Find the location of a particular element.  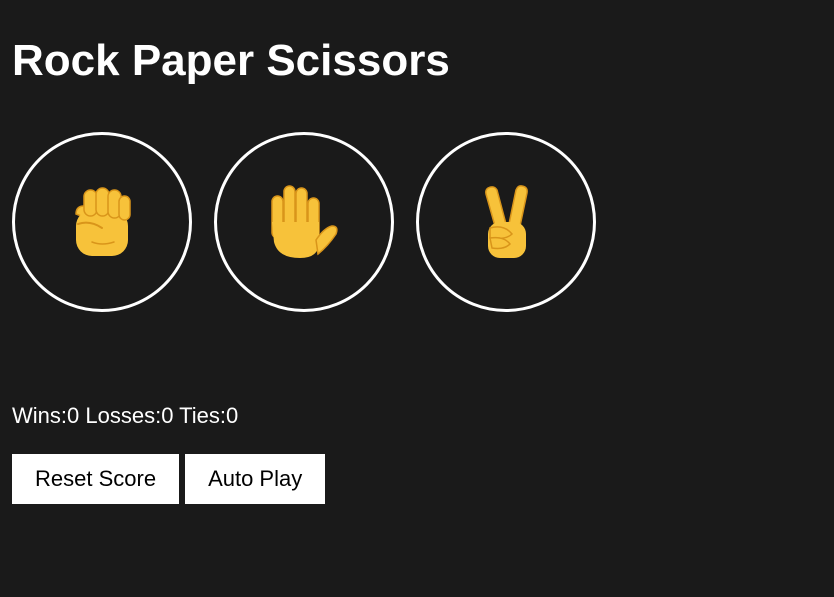

ties-label: Ties: is located at coordinates (203, 415).